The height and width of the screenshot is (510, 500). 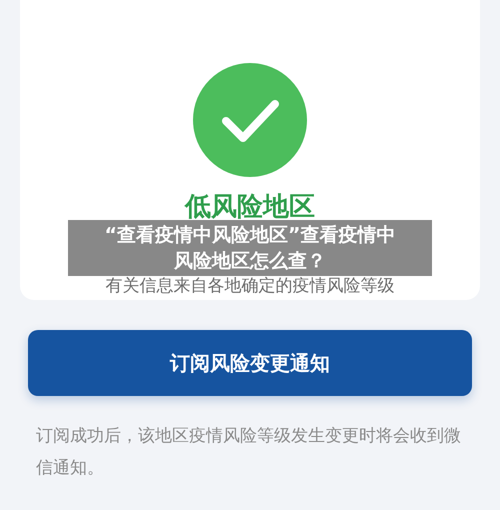 What do you see at coordinates (250, 363) in the screenshot?
I see `subscribe-button: 订阅风险变更通知` at bounding box center [250, 363].